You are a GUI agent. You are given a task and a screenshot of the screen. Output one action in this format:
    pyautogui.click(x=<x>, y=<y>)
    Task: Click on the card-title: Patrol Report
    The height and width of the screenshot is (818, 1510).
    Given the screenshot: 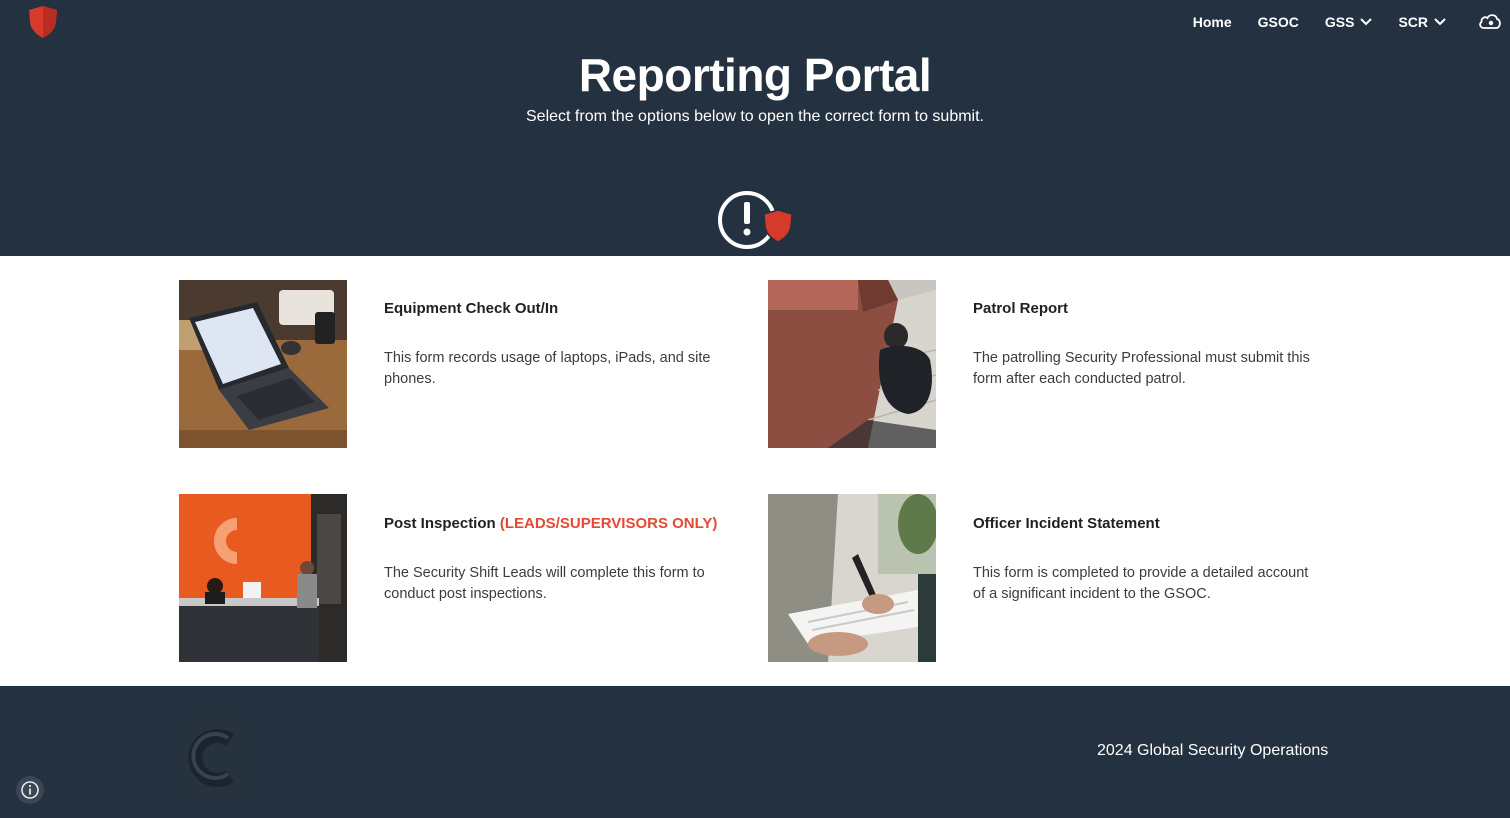 What is the action you would take?
    pyautogui.click(x=1021, y=308)
    